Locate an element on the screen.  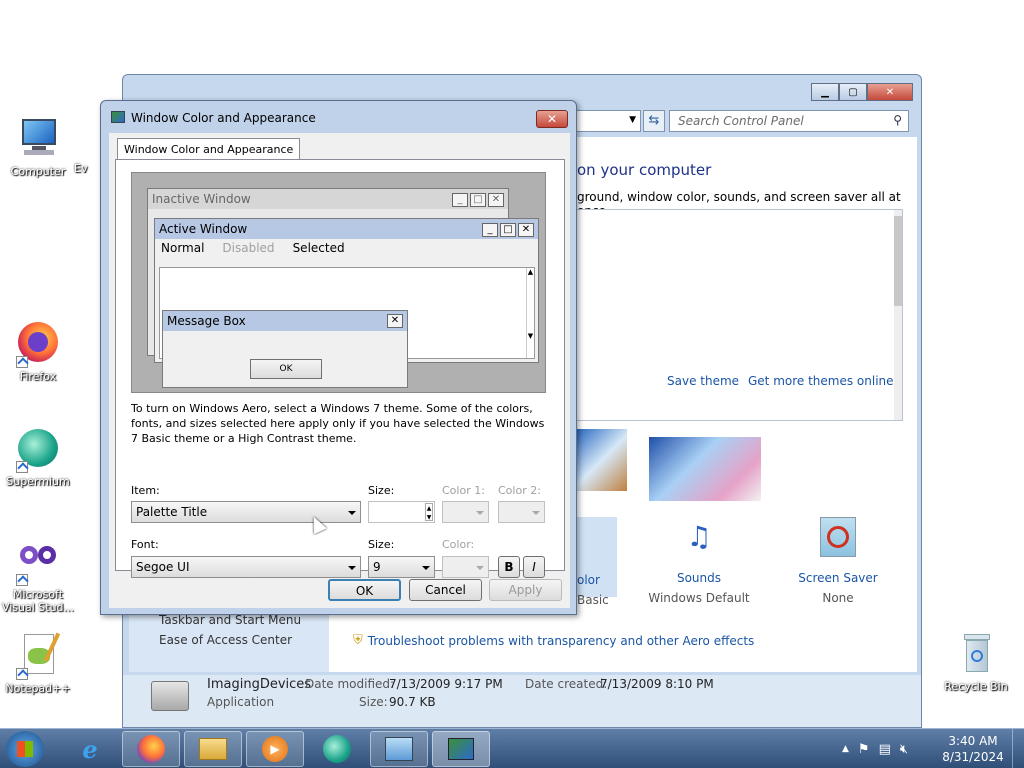
save-theme-link: Save theme is located at coordinates (703, 381).